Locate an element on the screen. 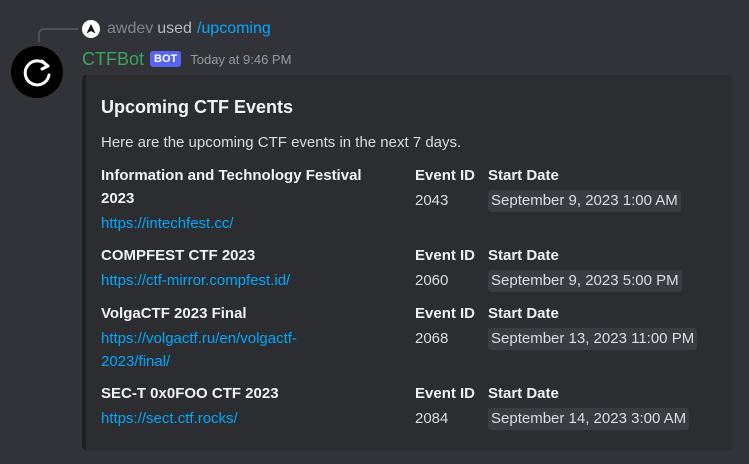  reply-username: awdev is located at coordinates (130, 29).